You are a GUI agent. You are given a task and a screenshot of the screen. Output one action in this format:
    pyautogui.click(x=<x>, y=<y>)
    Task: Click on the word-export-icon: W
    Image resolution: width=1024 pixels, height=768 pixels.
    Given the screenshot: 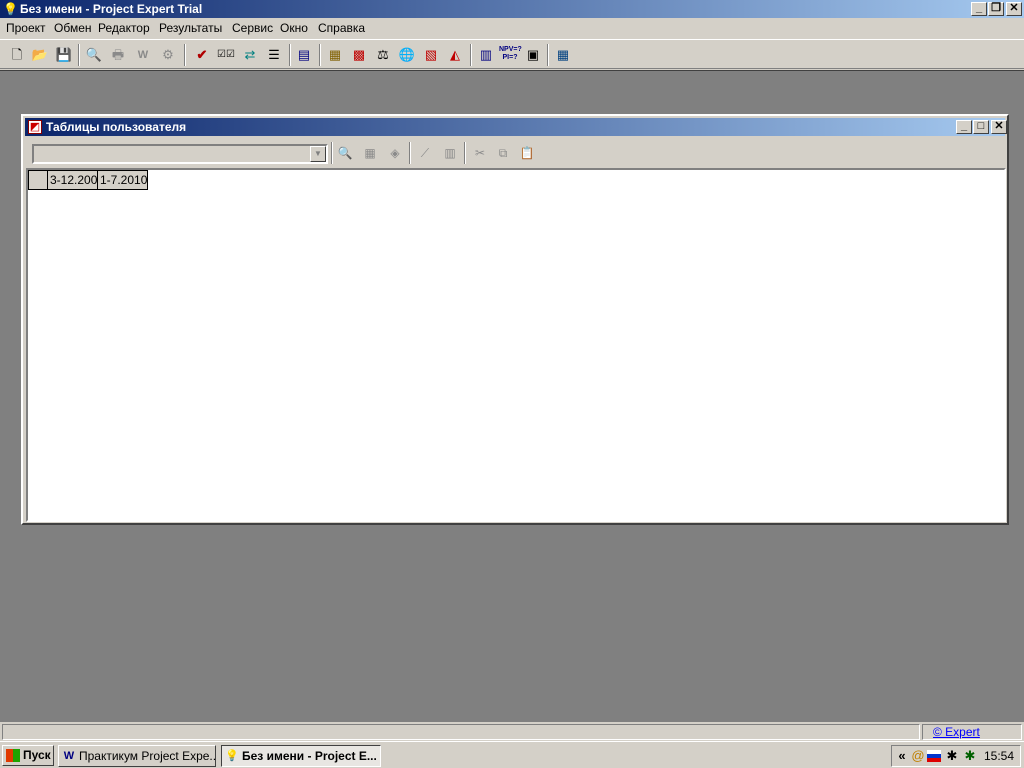 What is the action you would take?
    pyautogui.click(x=143, y=55)
    